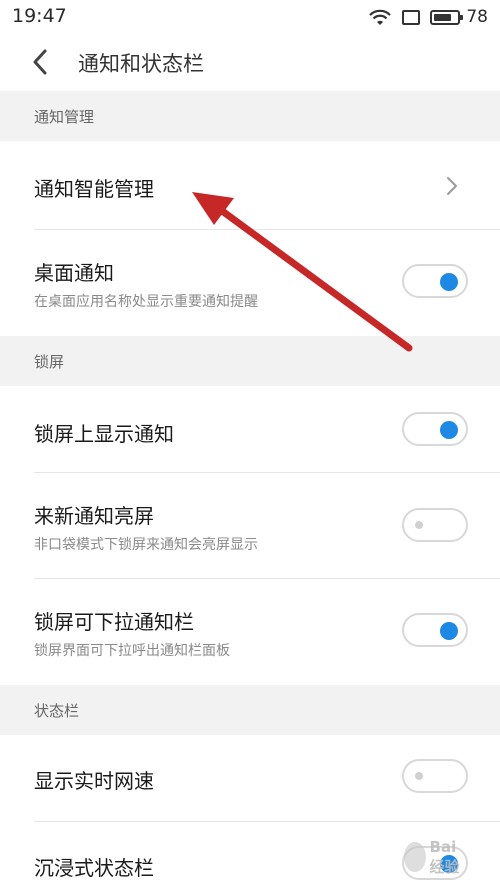  I want to click on chevron-right-icon, so click(452, 186).